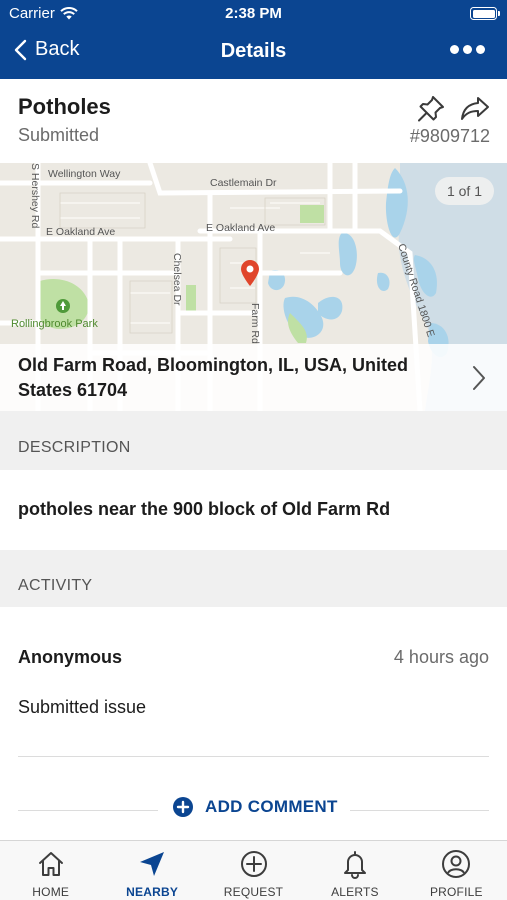  Describe the element at coordinates (354, 865) in the screenshot. I see `alerts-icon` at that location.